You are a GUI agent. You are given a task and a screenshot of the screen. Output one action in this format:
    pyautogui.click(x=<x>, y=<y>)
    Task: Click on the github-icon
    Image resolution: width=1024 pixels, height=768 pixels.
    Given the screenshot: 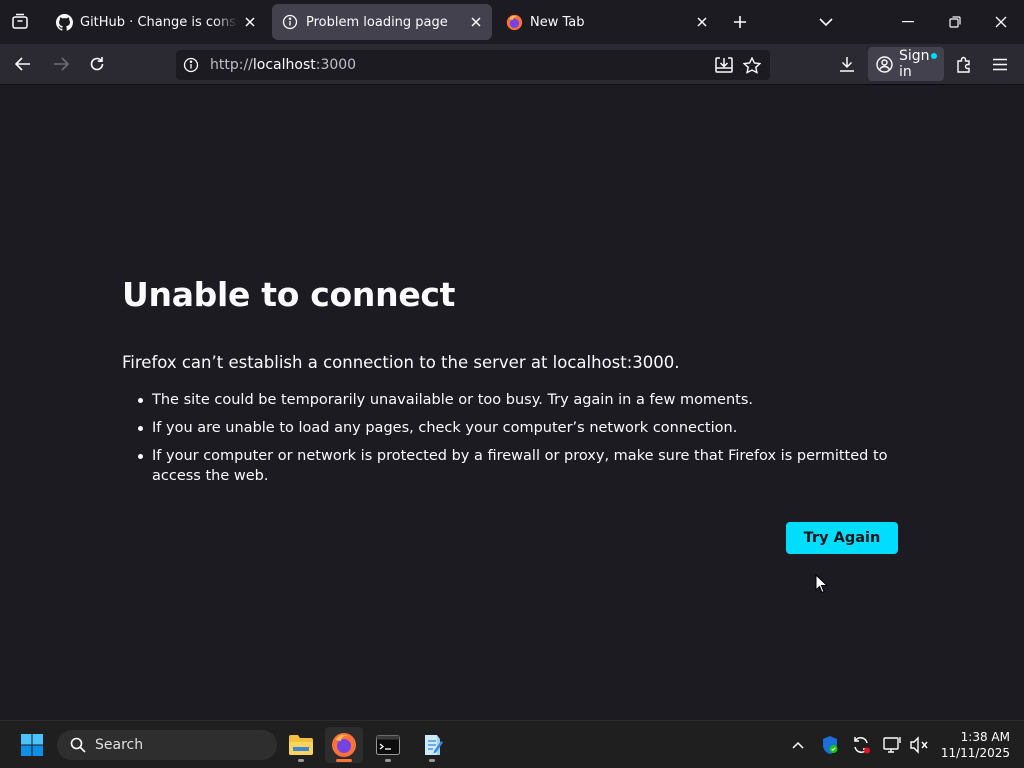 What is the action you would take?
    pyautogui.click(x=64, y=22)
    